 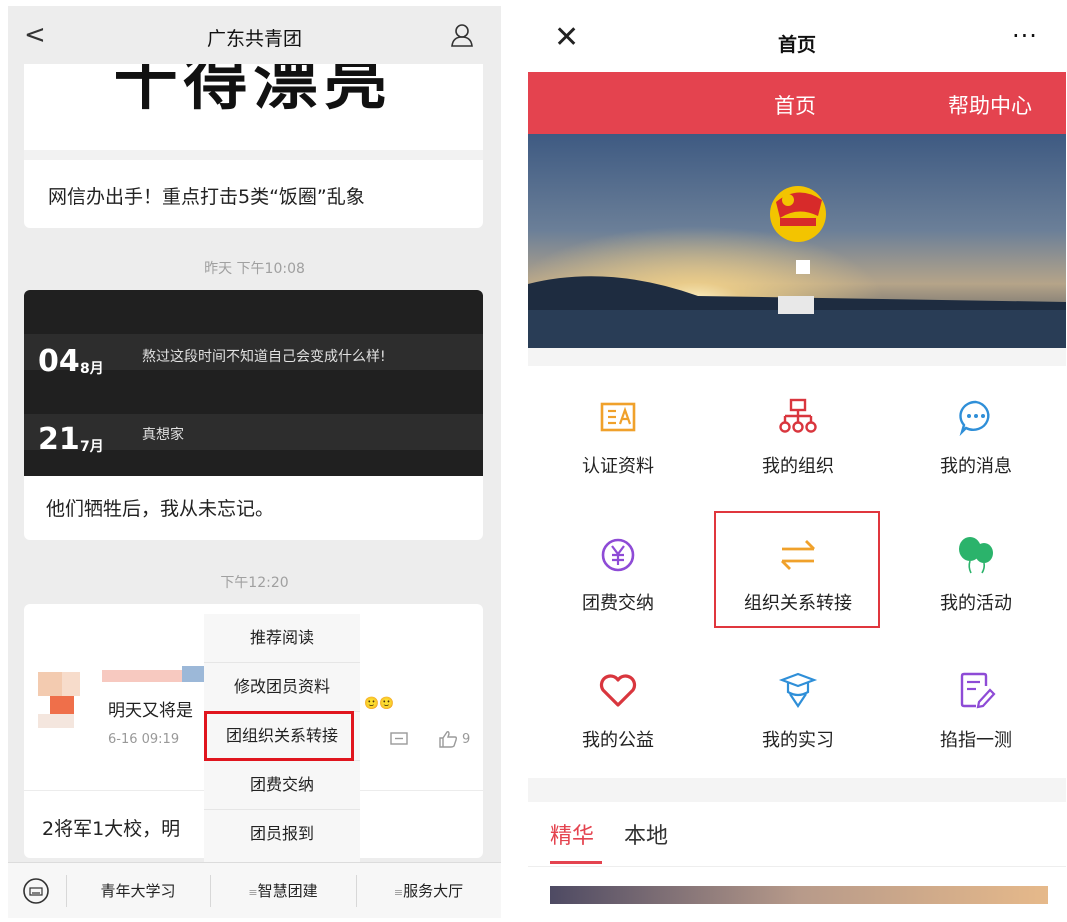 What do you see at coordinates (798, 690) in the screenshot?
I see `graduation-cap-icon` at bounding box center [798, 690].